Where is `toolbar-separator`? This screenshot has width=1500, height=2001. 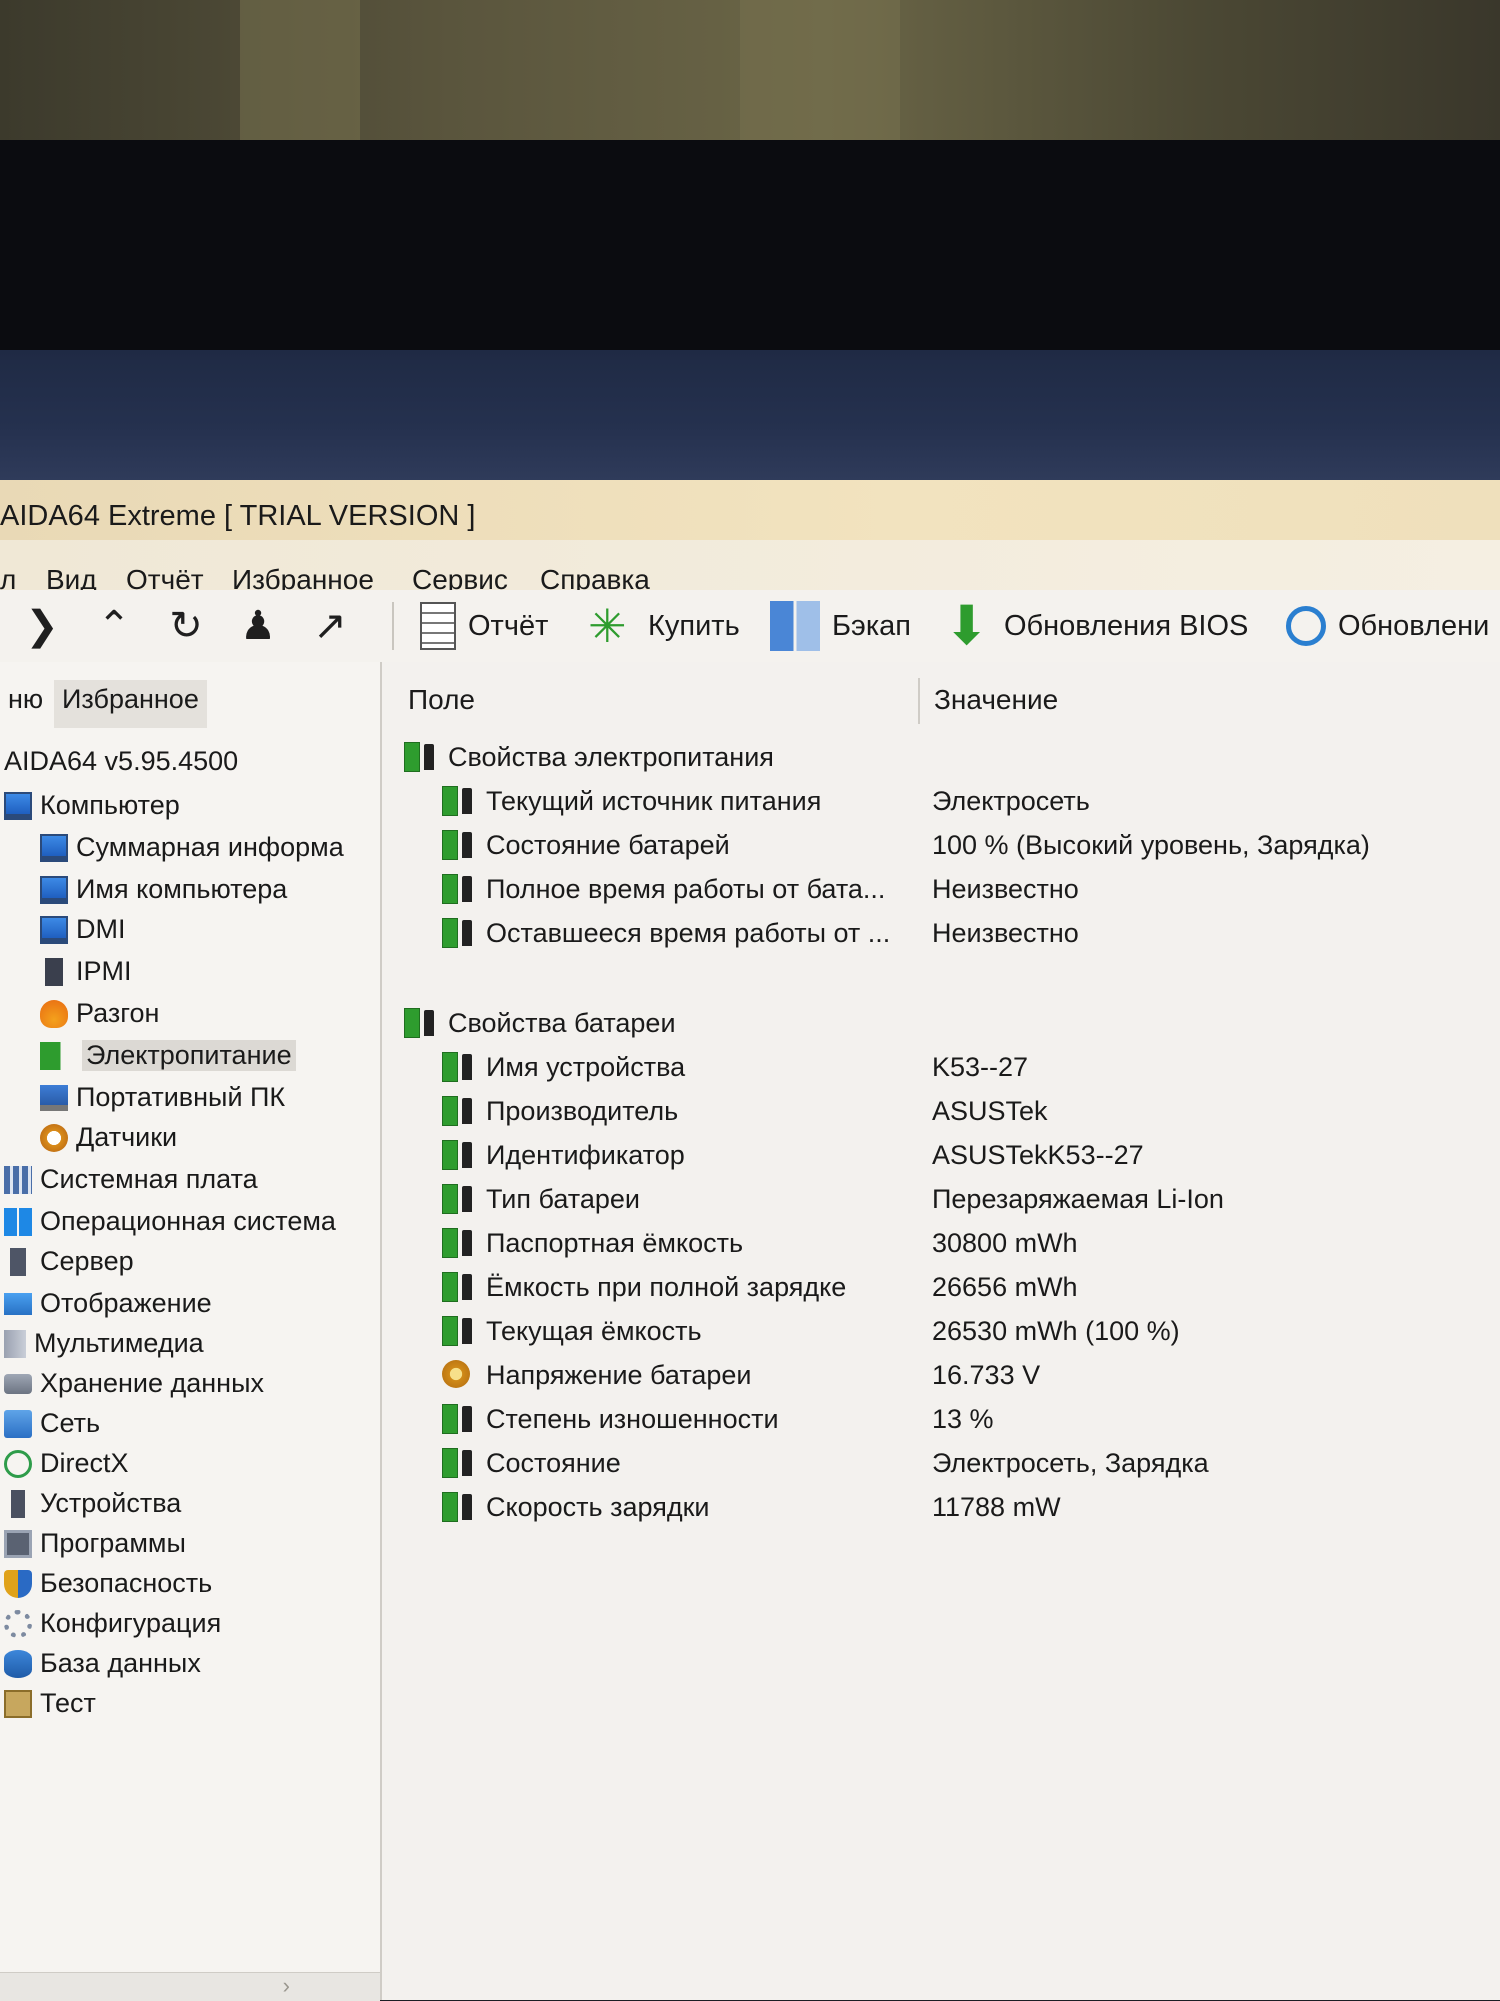
toolbar-separator is located at coordinates (393, 626).